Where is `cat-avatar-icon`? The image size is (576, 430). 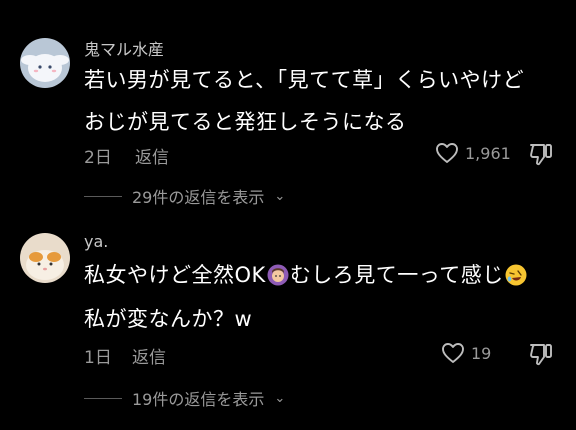 cat-avatar-icon is located at coordinates (45, 258).